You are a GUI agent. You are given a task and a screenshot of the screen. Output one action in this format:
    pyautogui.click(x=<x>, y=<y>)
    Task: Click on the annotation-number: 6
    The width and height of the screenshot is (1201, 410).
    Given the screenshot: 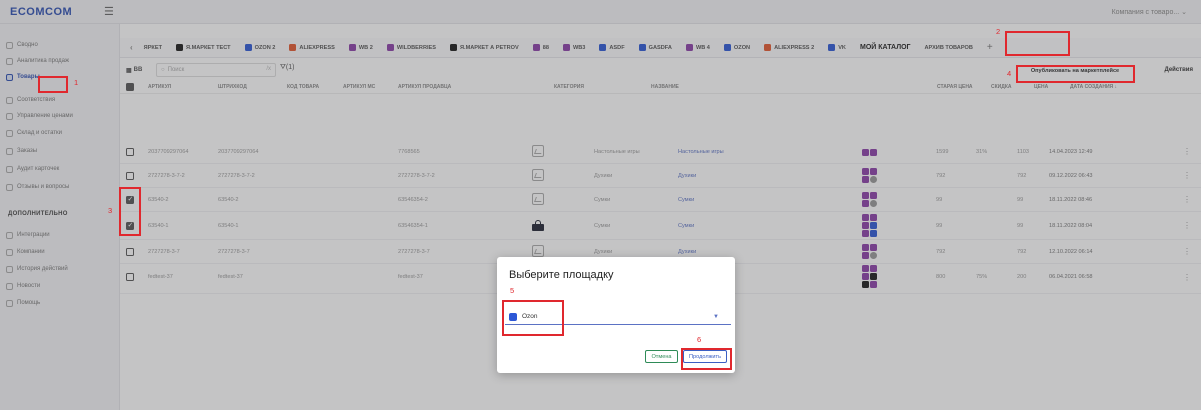 What is the action you would take?
    pyautogui.click(x=699, y=339)
    